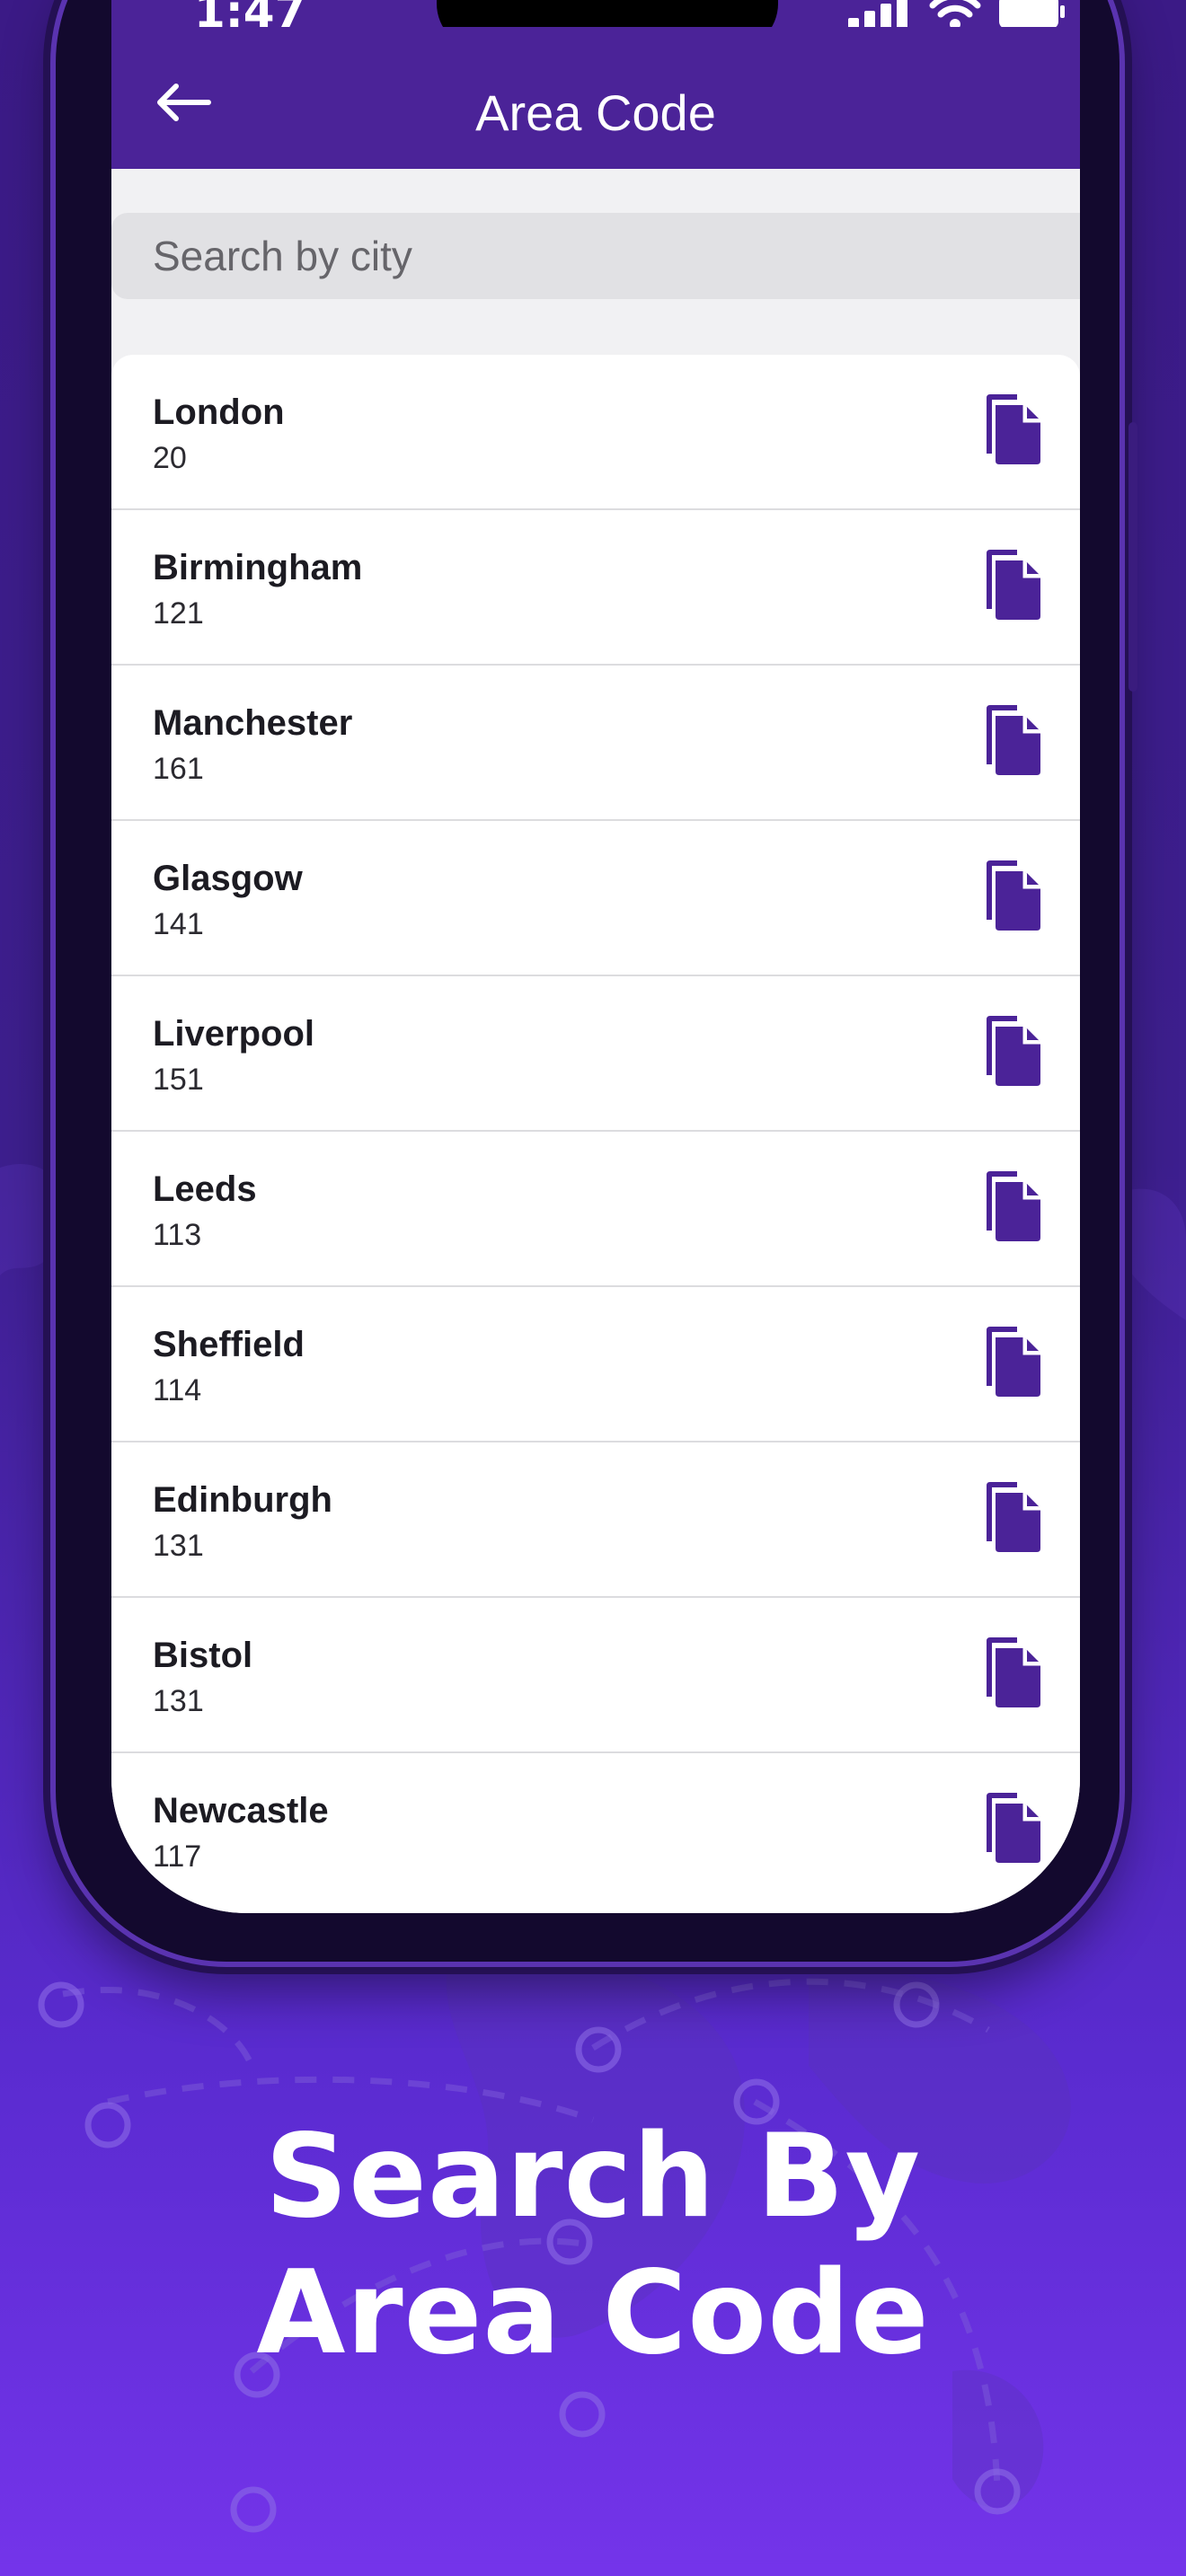 This screenshot has height=2576, width=1186. I want to click on list-item: Bistol 131, so click(595, 1675).